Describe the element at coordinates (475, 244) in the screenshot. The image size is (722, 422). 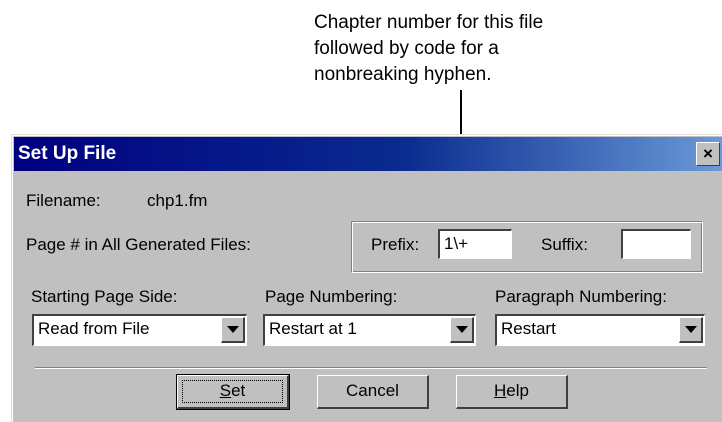
I see `prefix-input: 1\+` at that location.